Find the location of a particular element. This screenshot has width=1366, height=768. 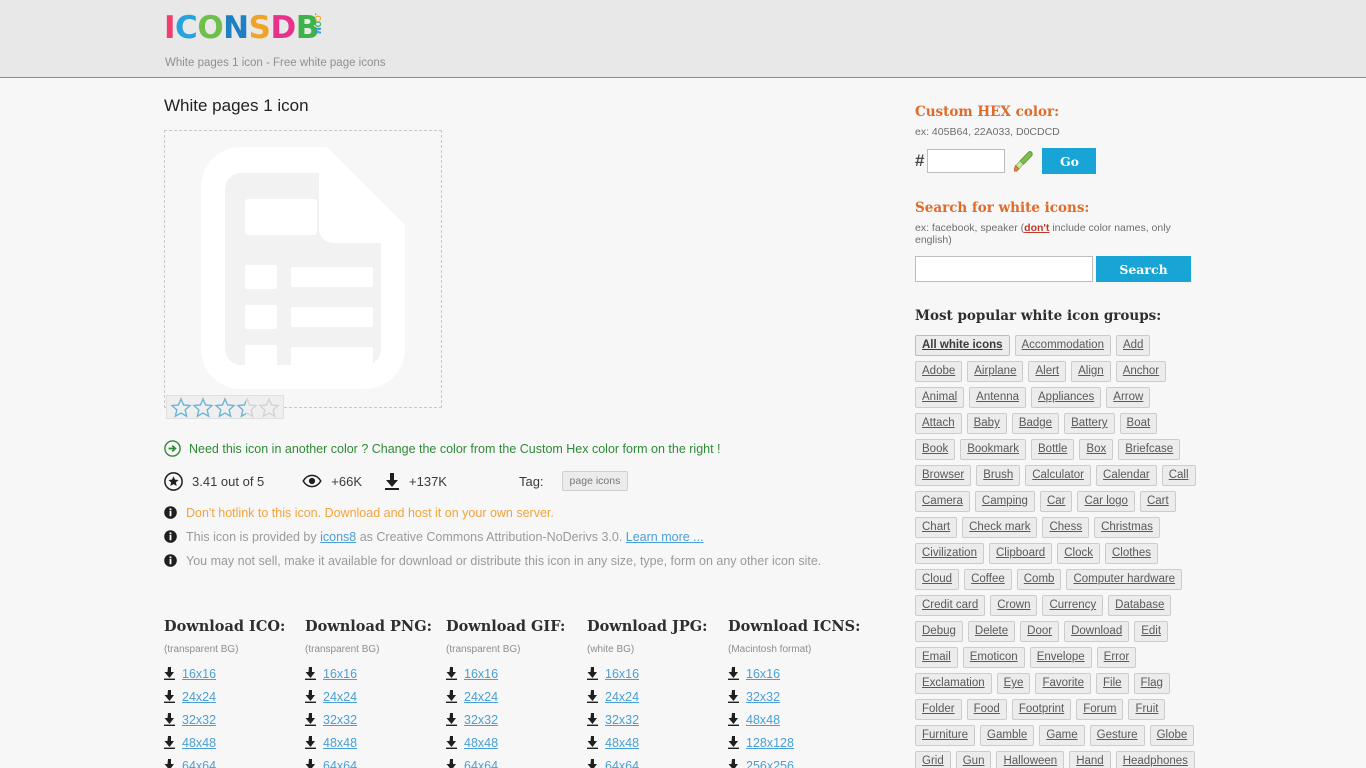

icon-group-tag: Camping is located at coordinates (1004, 501).